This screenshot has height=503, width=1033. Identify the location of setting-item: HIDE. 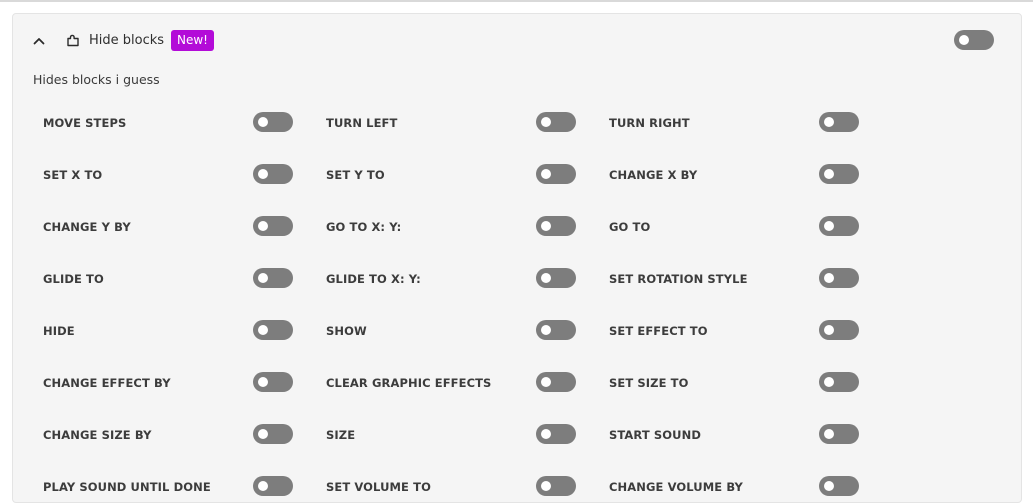
(168, 331).